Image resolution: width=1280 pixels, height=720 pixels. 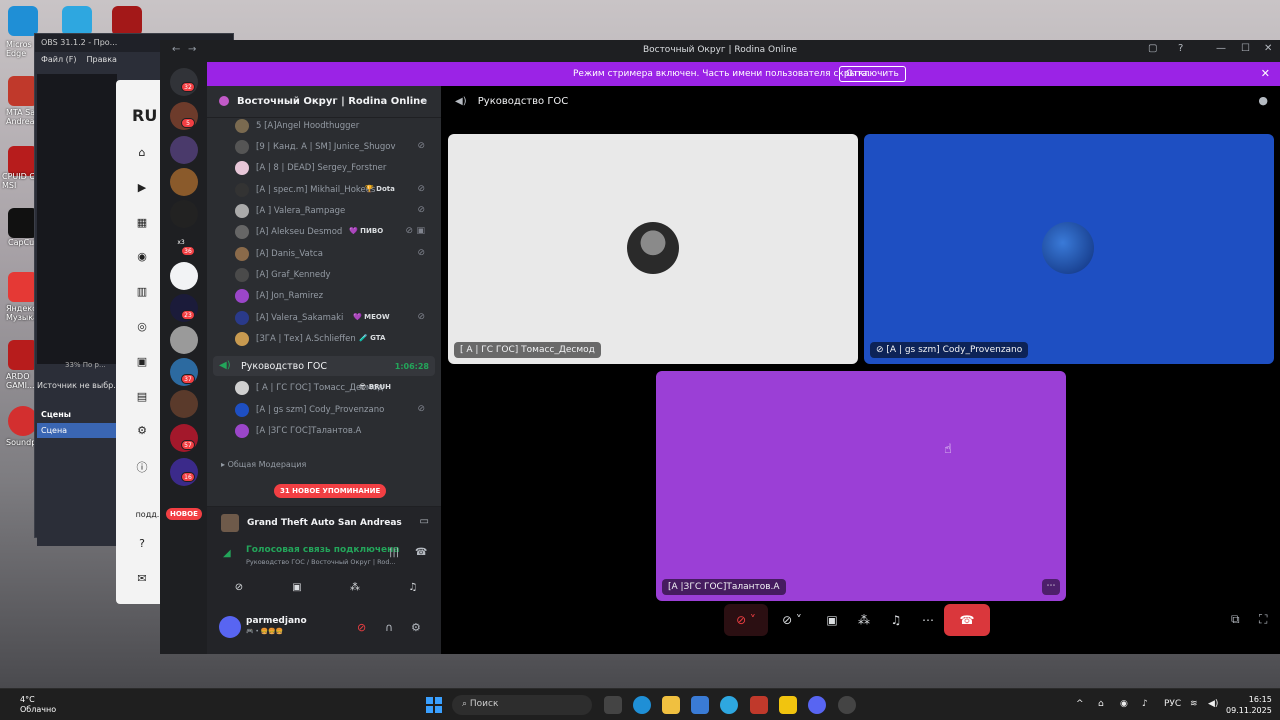 I want to click on voice-member: [9 | Канд. A | SM] Junice_Shugov ⊘, so click(x=335, y=148).